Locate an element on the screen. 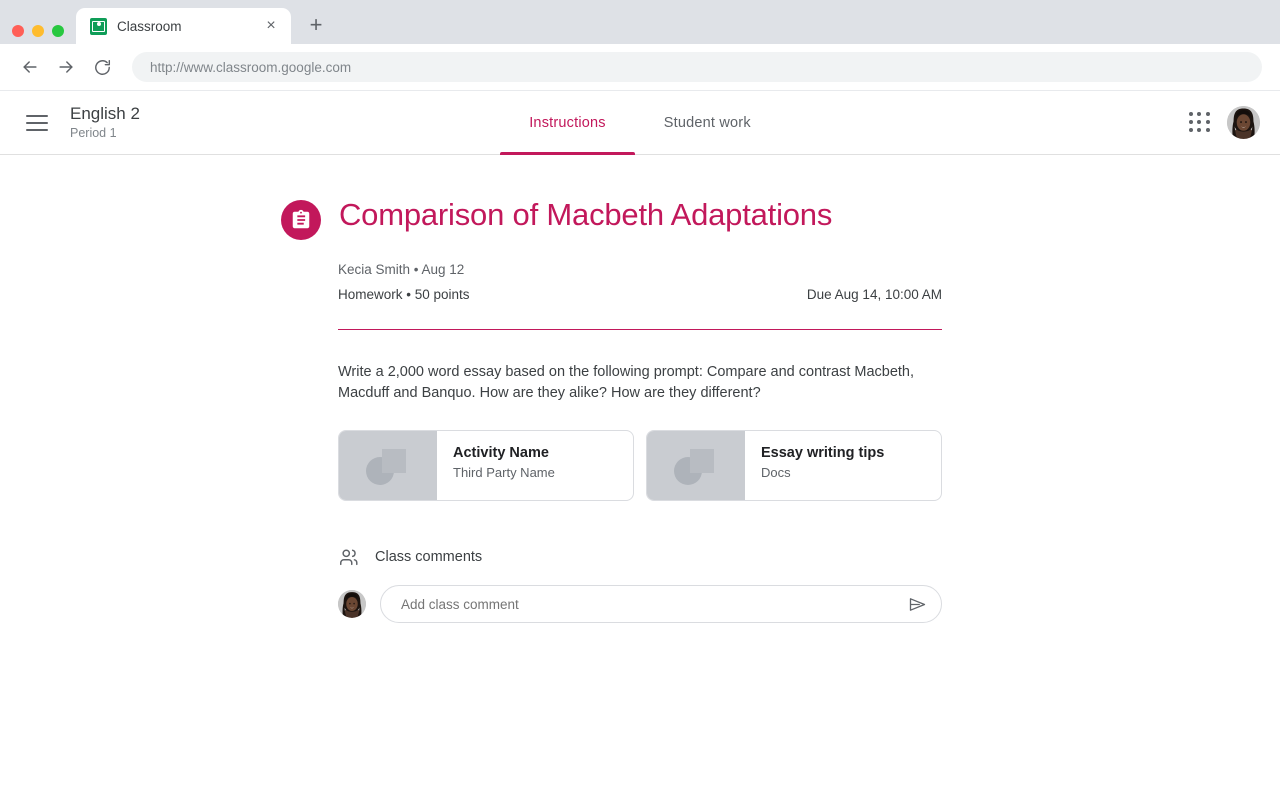  class-info: English 2 Period 1 is located at coordinates (105, 122).